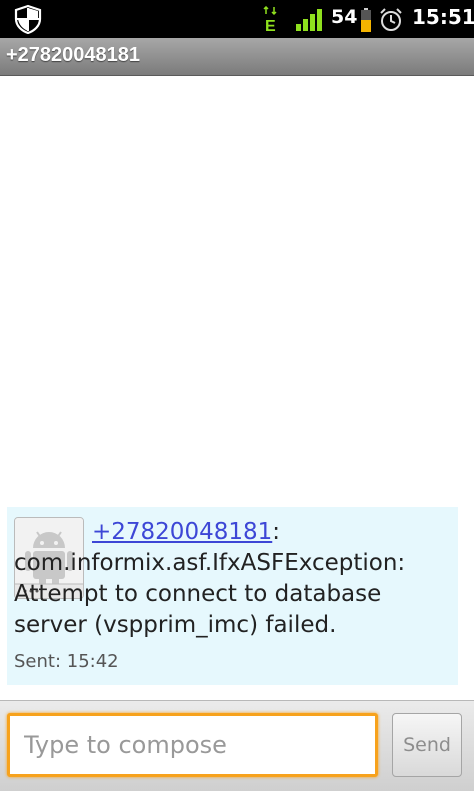 The image size is (474, 791). What do you see at coordinates (309, 20) in the screenshot?
I see `signal-strength-icon` at bounding box center [309, 20].